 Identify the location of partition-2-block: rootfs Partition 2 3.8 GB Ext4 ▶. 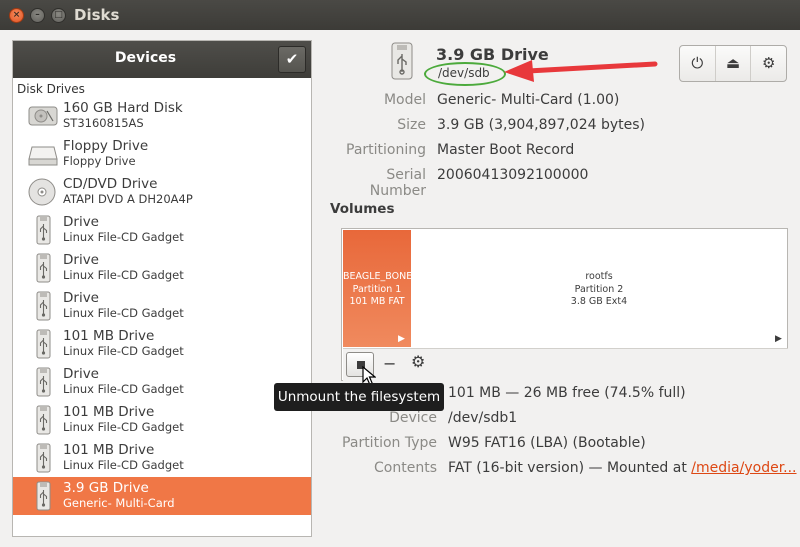
(599, 288).